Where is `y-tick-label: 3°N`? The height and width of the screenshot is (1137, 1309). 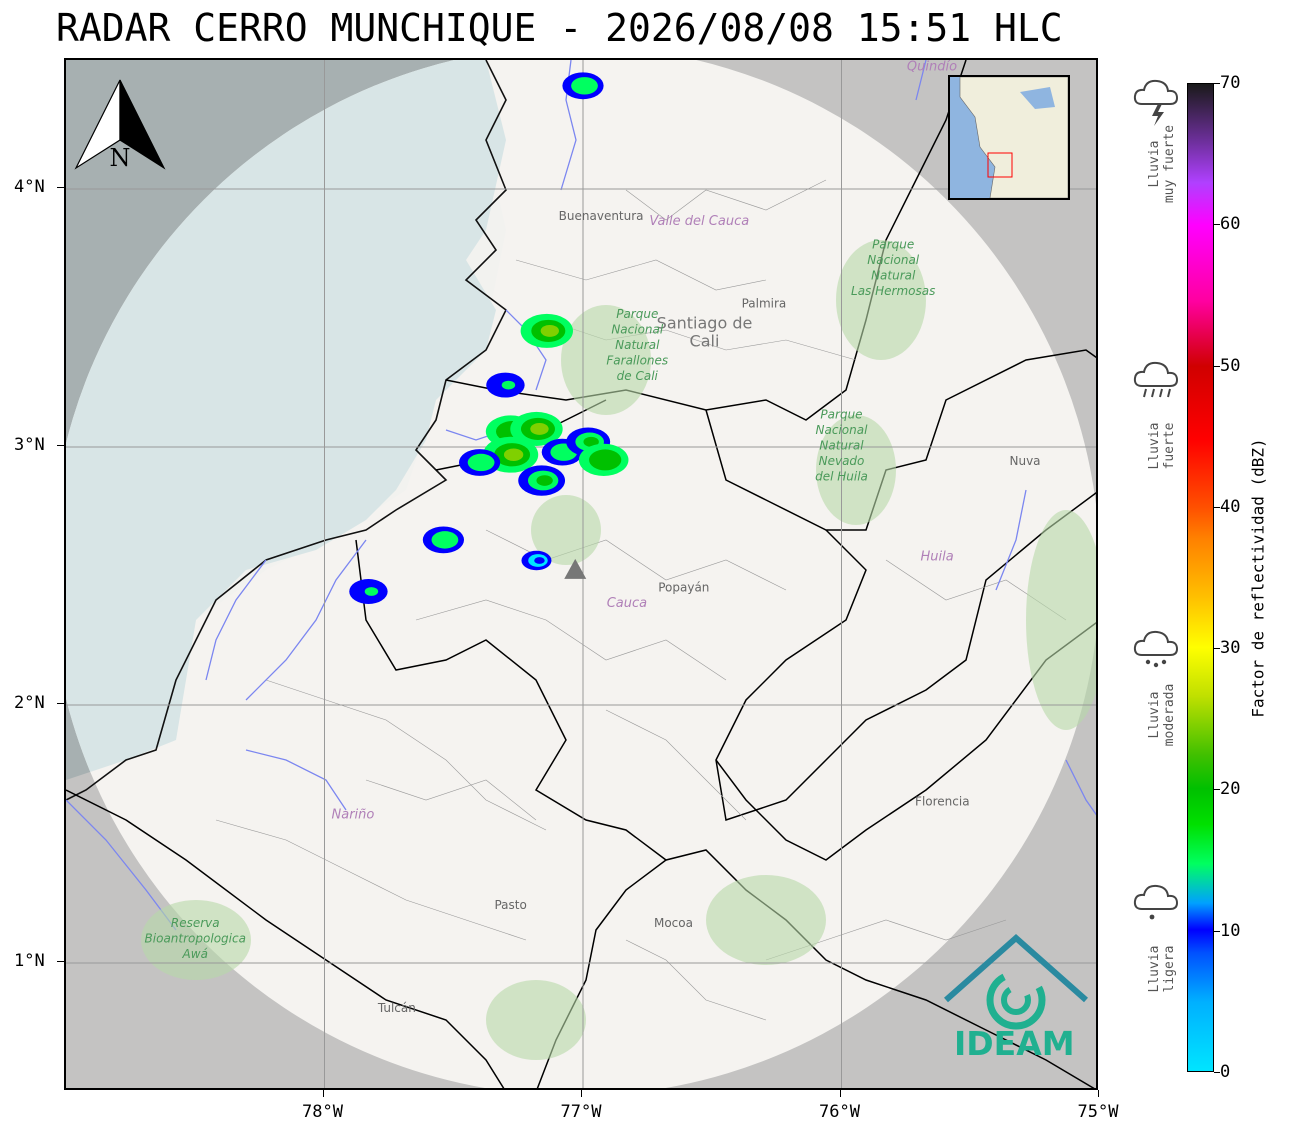 y-tick-label: 3°N is located at coordinates (29, 445).